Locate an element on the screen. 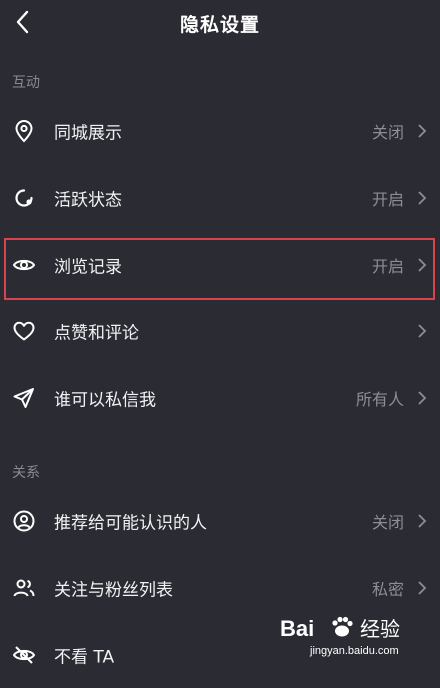  row-active-status: 活跃状态 开启 is located at coordinates (220, 198).